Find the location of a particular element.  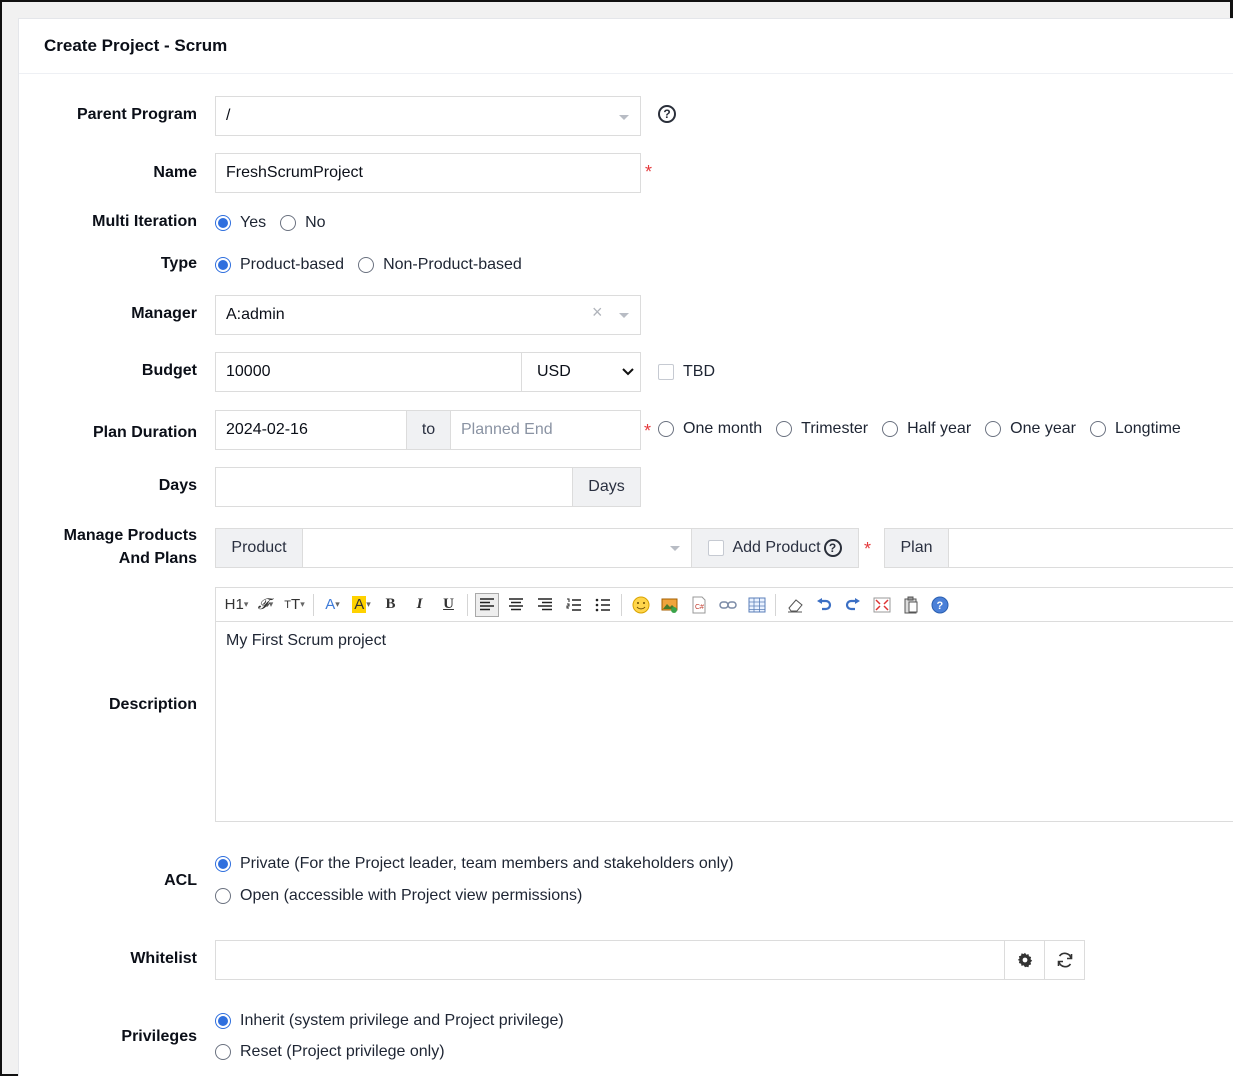

multi-iteration-no: No is located at coordinates (303, 223).